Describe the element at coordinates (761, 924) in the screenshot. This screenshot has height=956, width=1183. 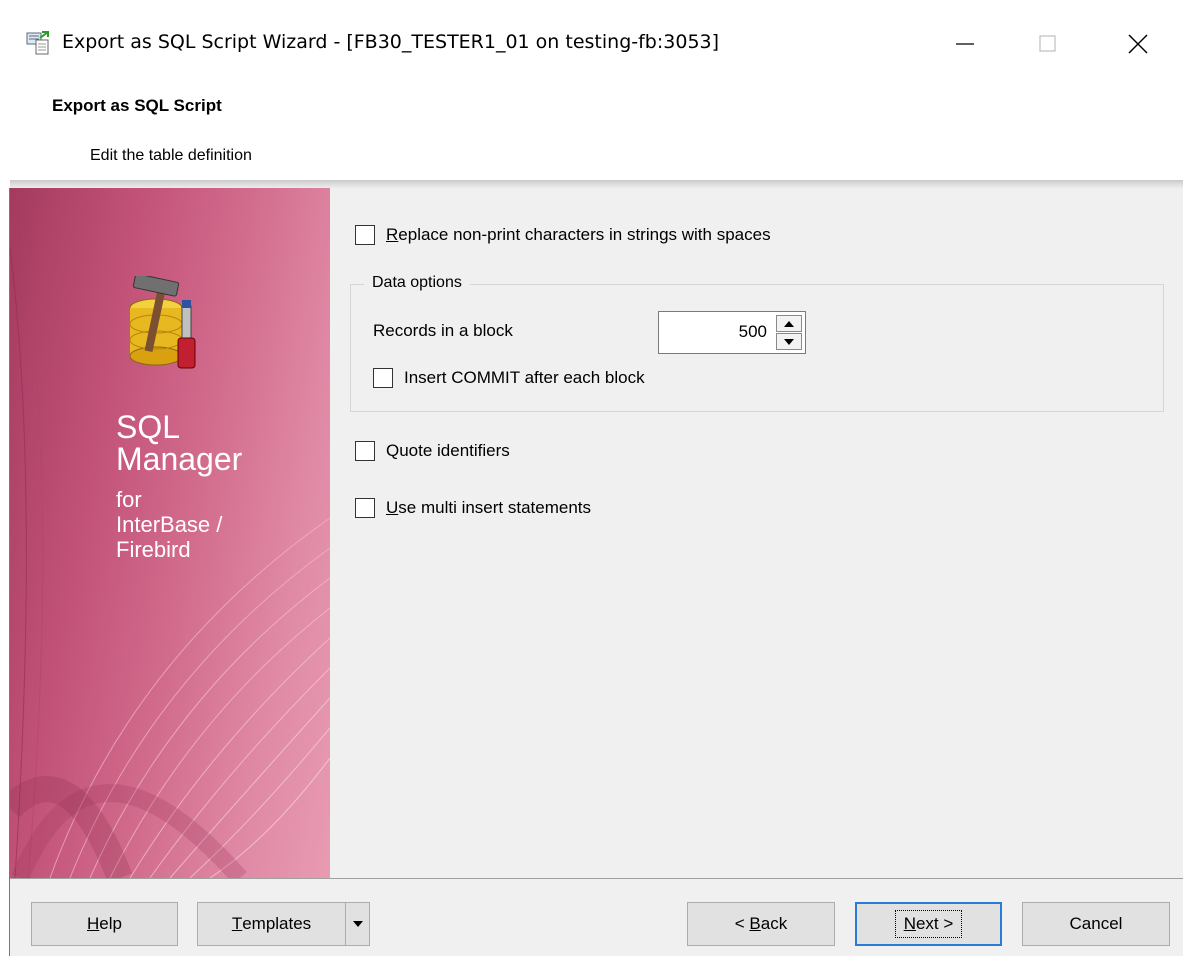
I see `back-button: < Back` at that location.